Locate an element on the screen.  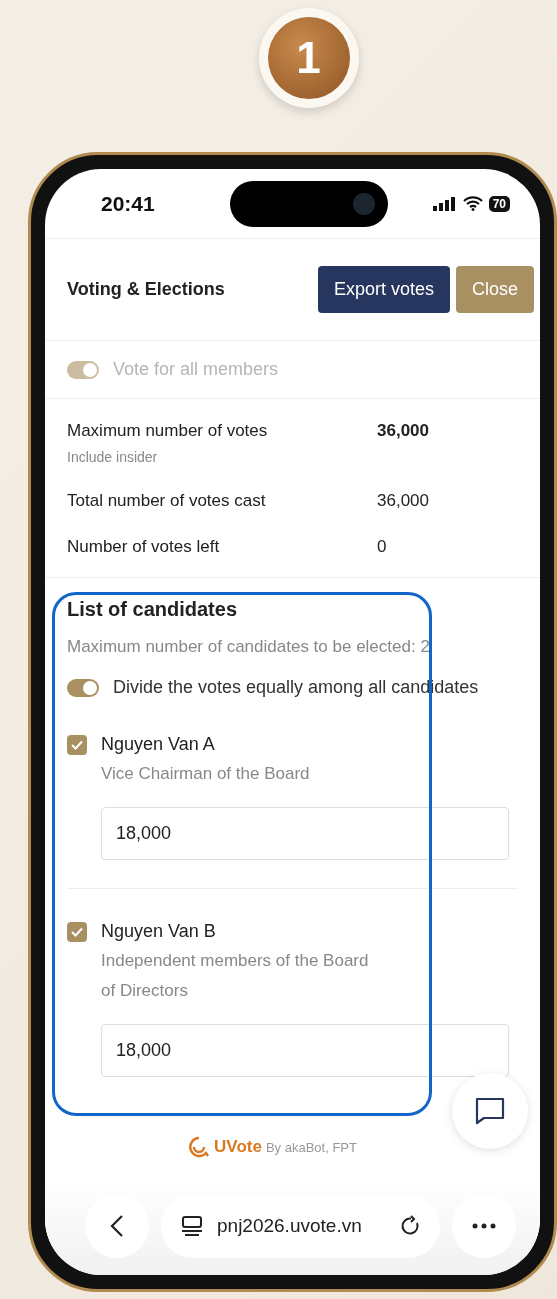
battery-level: 70 is located at coordinates (499, 203).